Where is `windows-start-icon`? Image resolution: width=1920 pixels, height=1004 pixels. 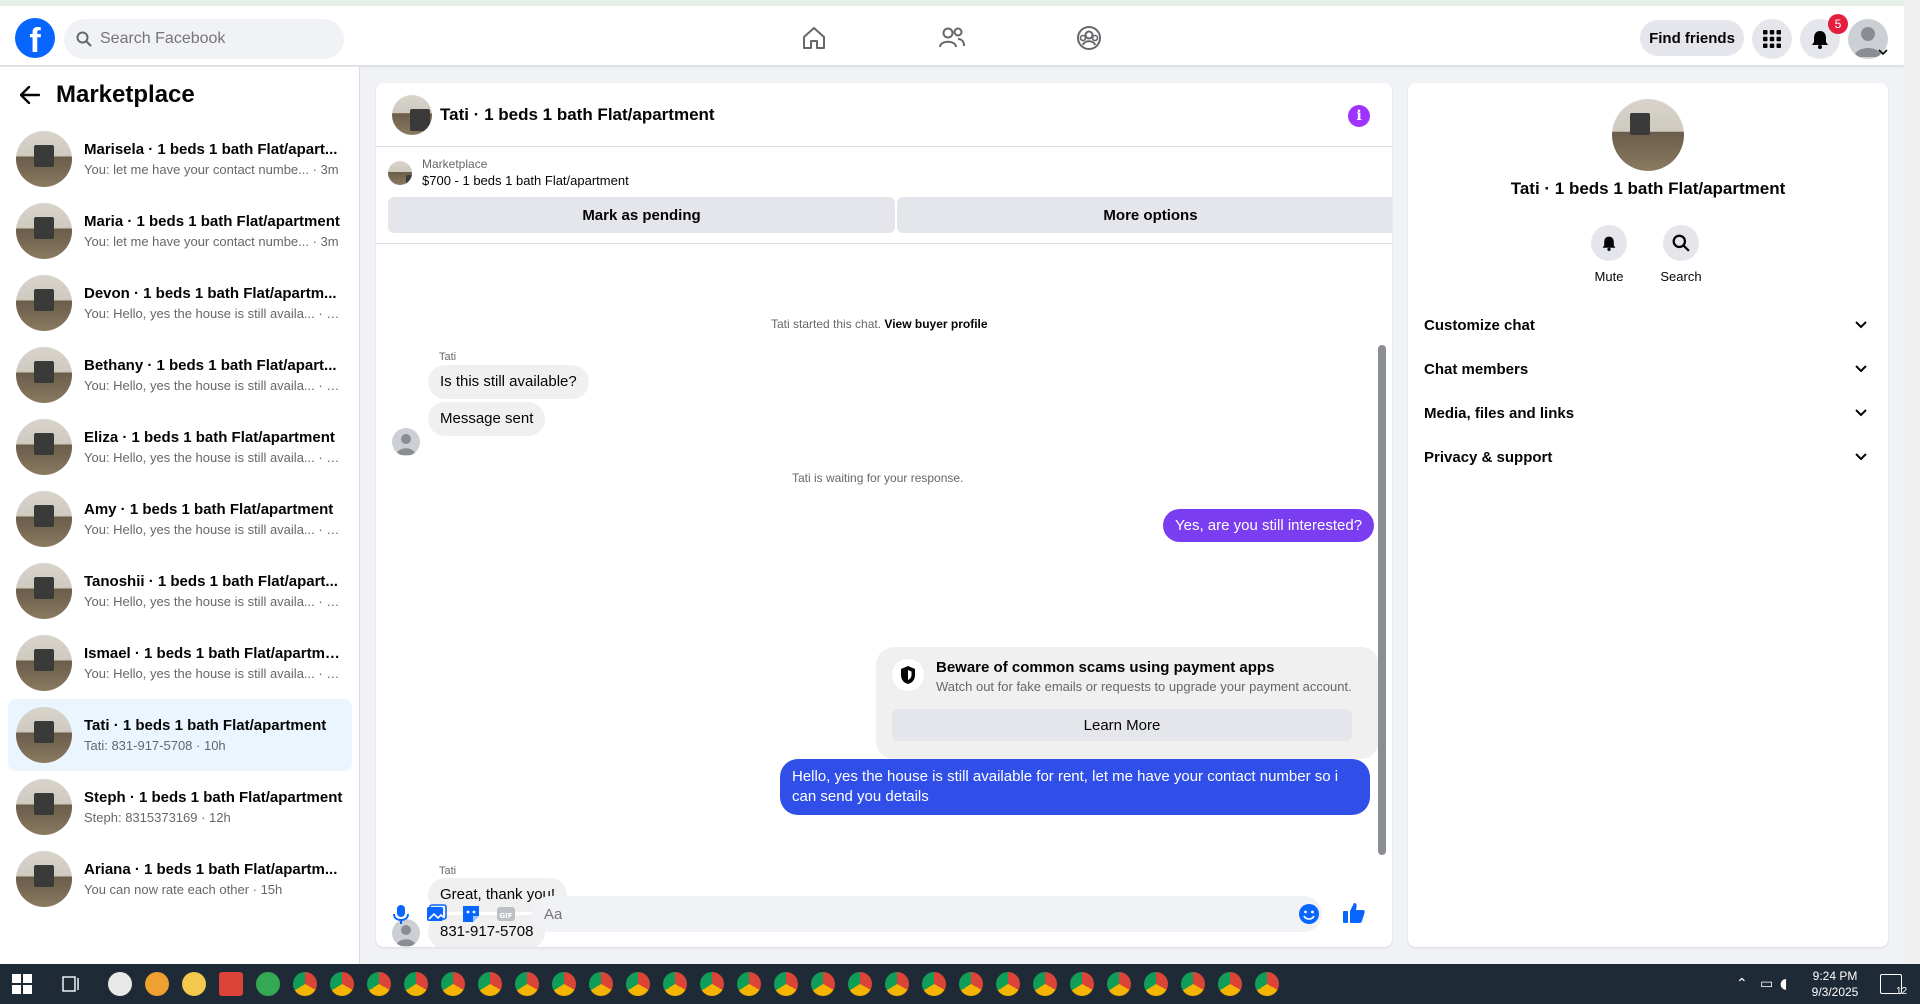 windows-start-icon is located at coordinates (22, 984).